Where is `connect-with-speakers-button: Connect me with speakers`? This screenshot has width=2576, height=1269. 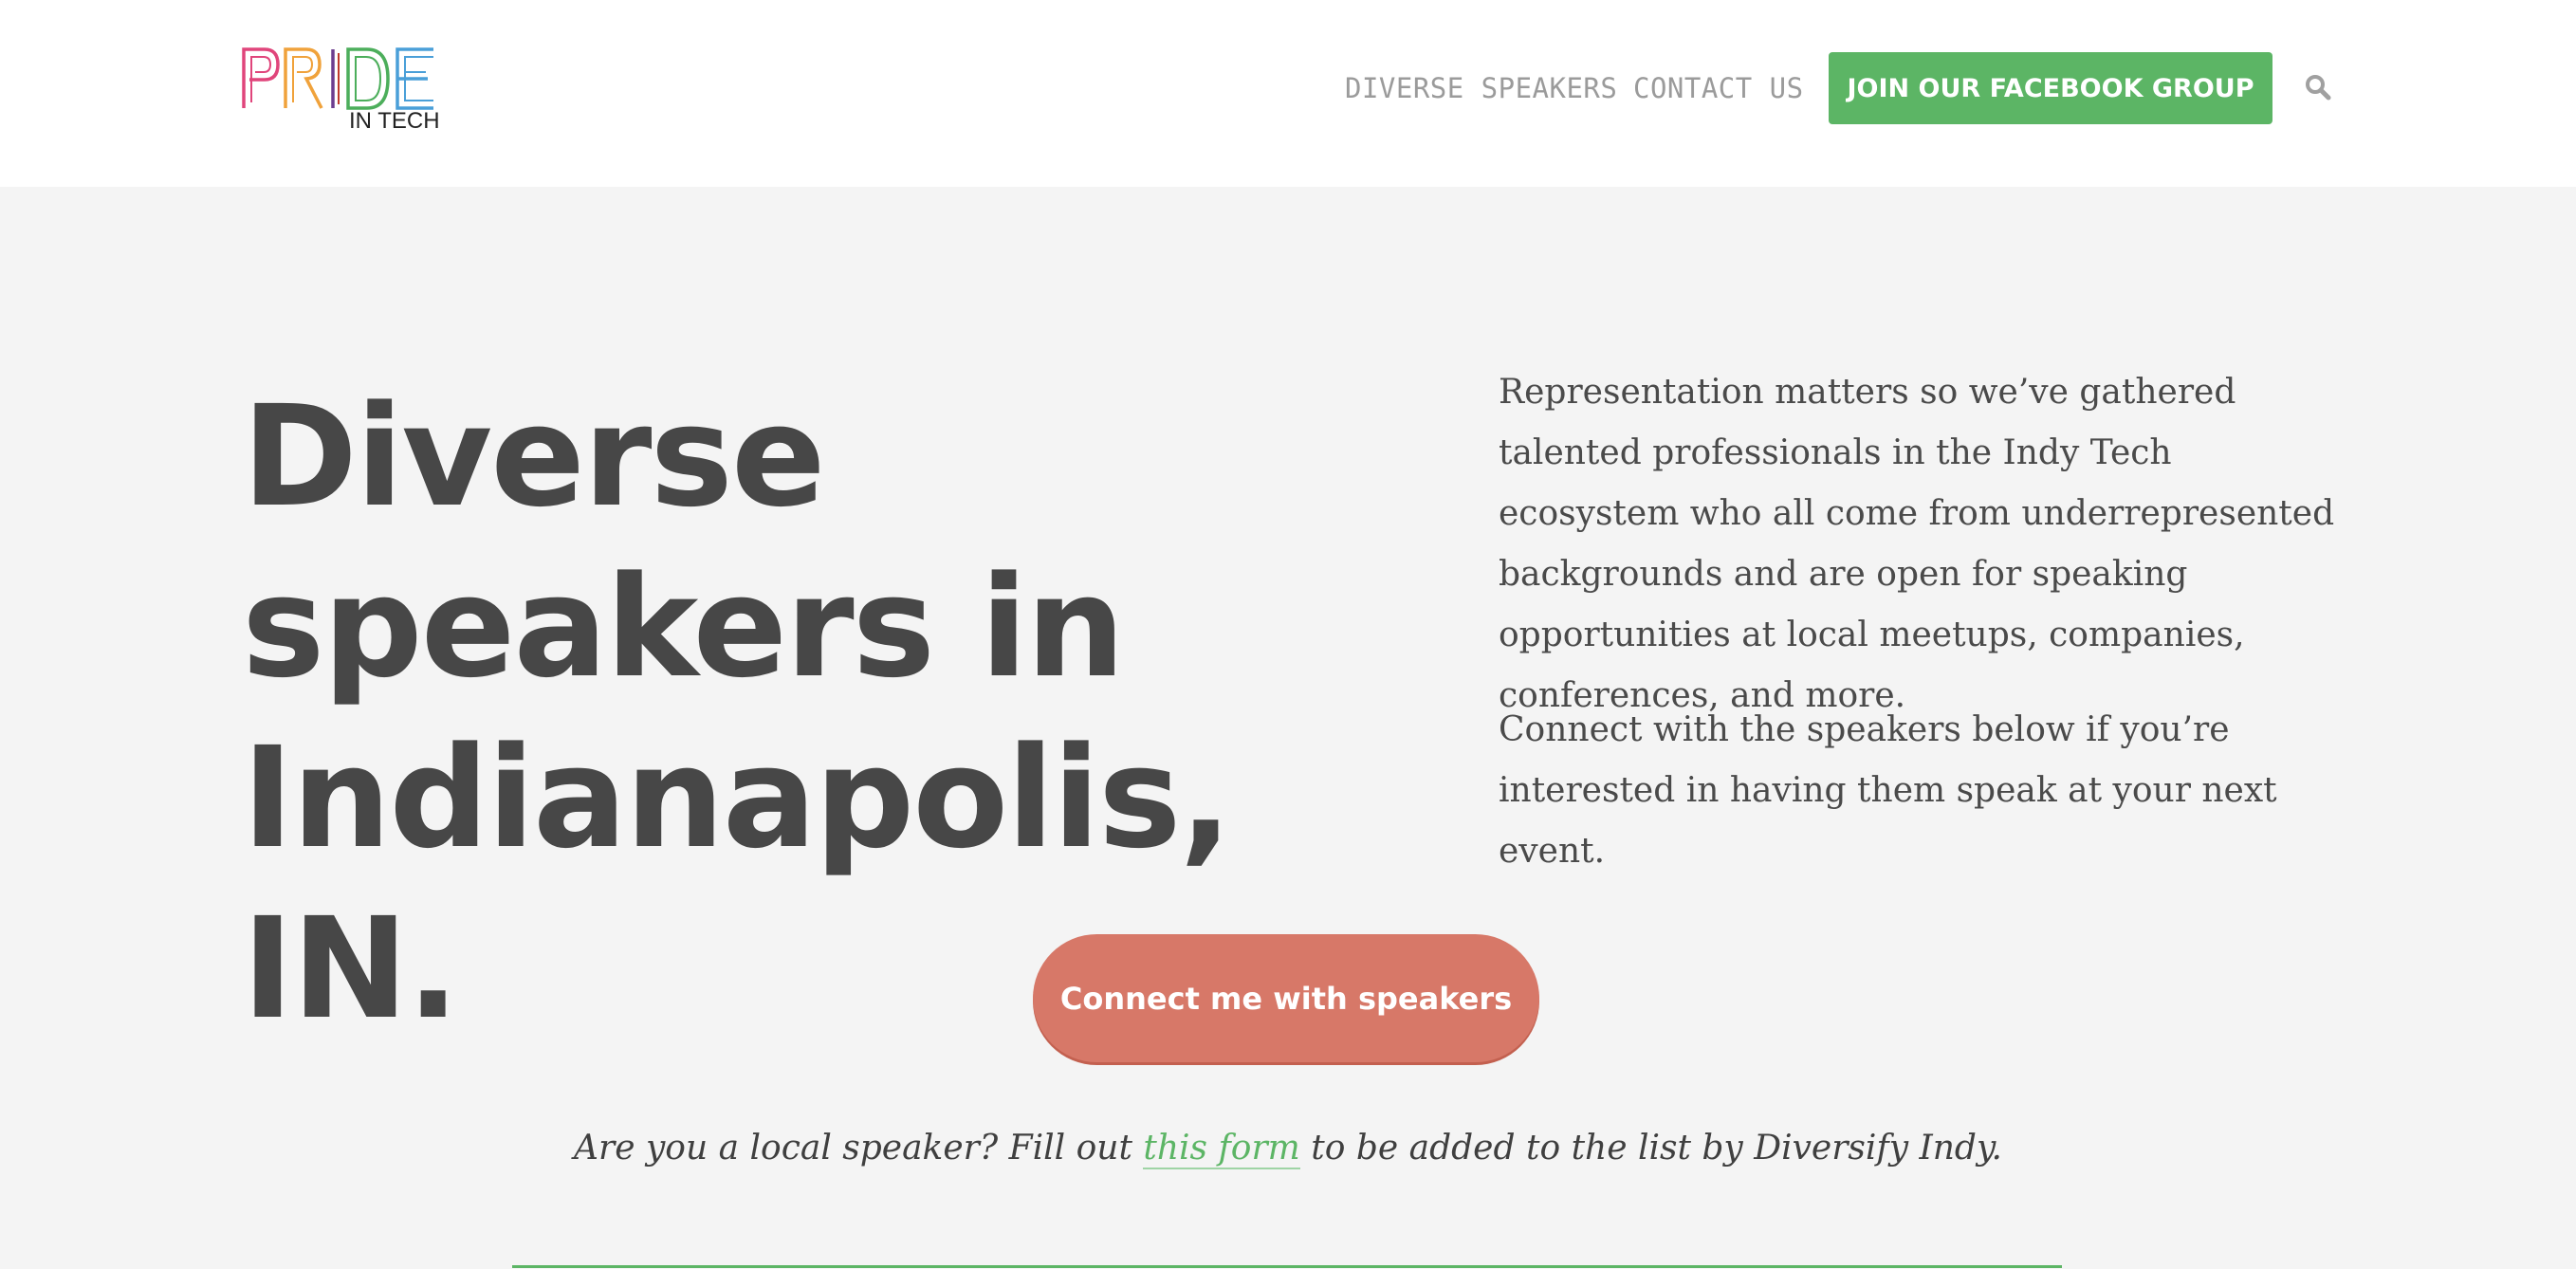
connect-with-speakers-button: Connect me with speakers is located at coordinates (1286, 998).